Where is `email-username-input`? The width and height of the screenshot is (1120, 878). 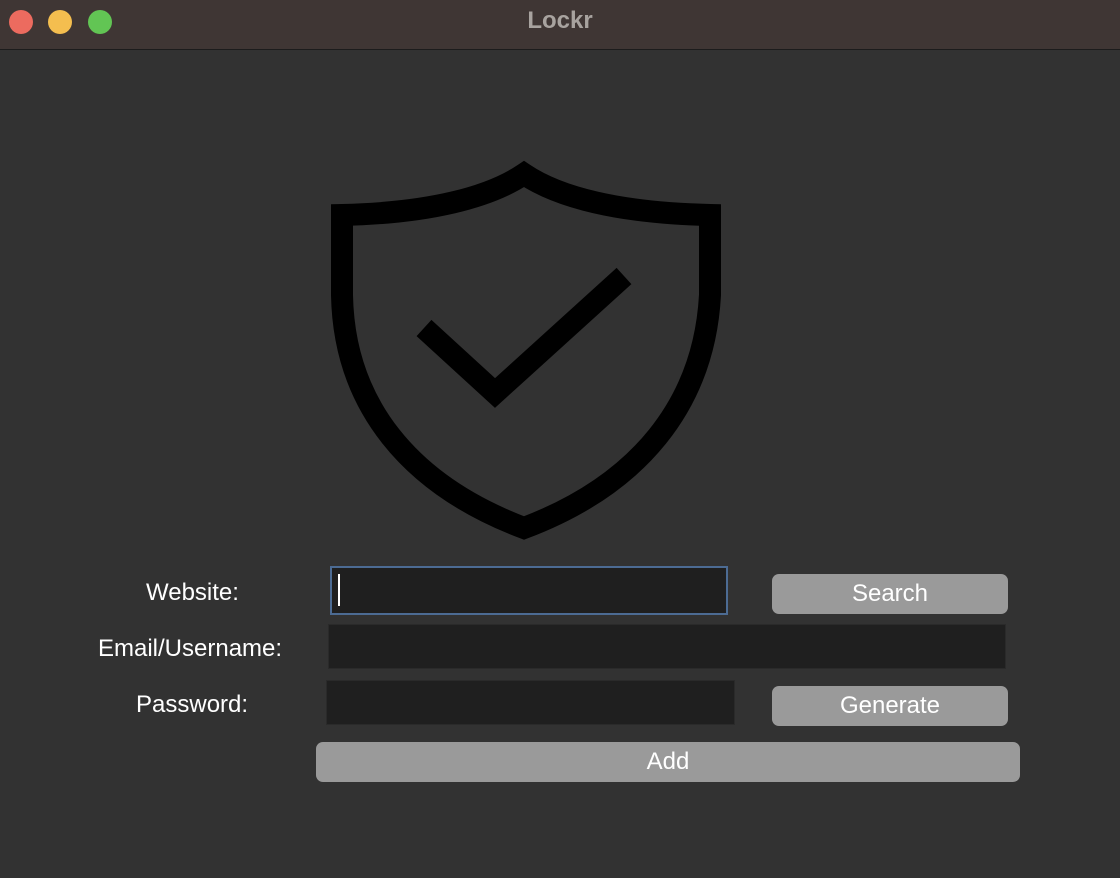 email-username-input is located at coordinates (667, 646).